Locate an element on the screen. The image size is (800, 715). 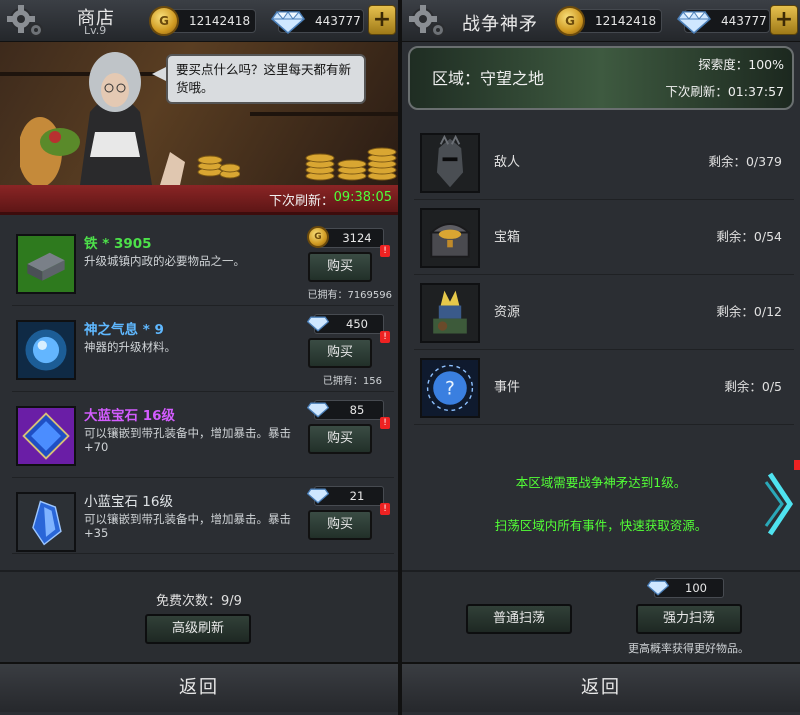
free-refresh-count: 免费次数：9/9 is located at coordinates (199, 601).